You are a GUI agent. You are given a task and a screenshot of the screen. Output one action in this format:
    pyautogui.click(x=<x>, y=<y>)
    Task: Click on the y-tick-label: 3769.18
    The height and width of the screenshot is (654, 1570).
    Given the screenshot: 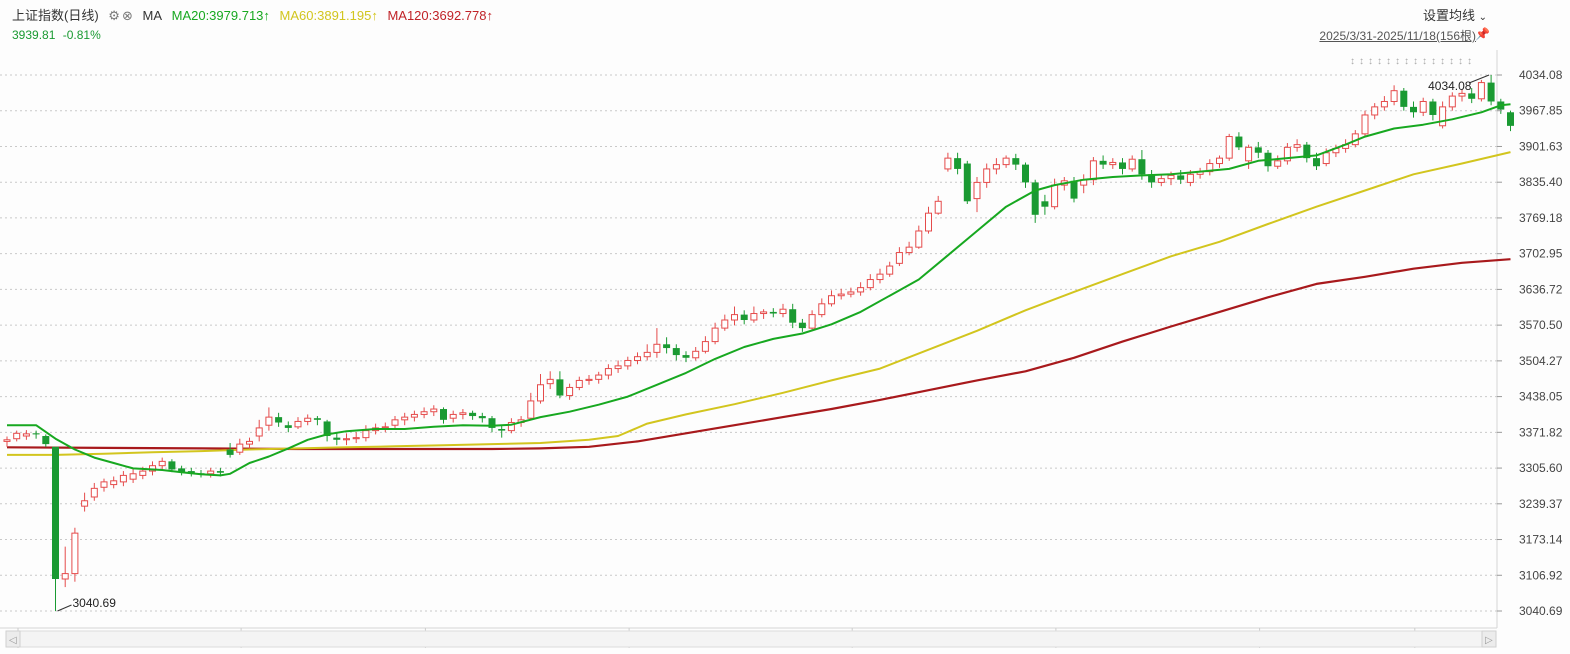 What is the action you would take?
    pyautogui.click(x=1541, y=218)
    